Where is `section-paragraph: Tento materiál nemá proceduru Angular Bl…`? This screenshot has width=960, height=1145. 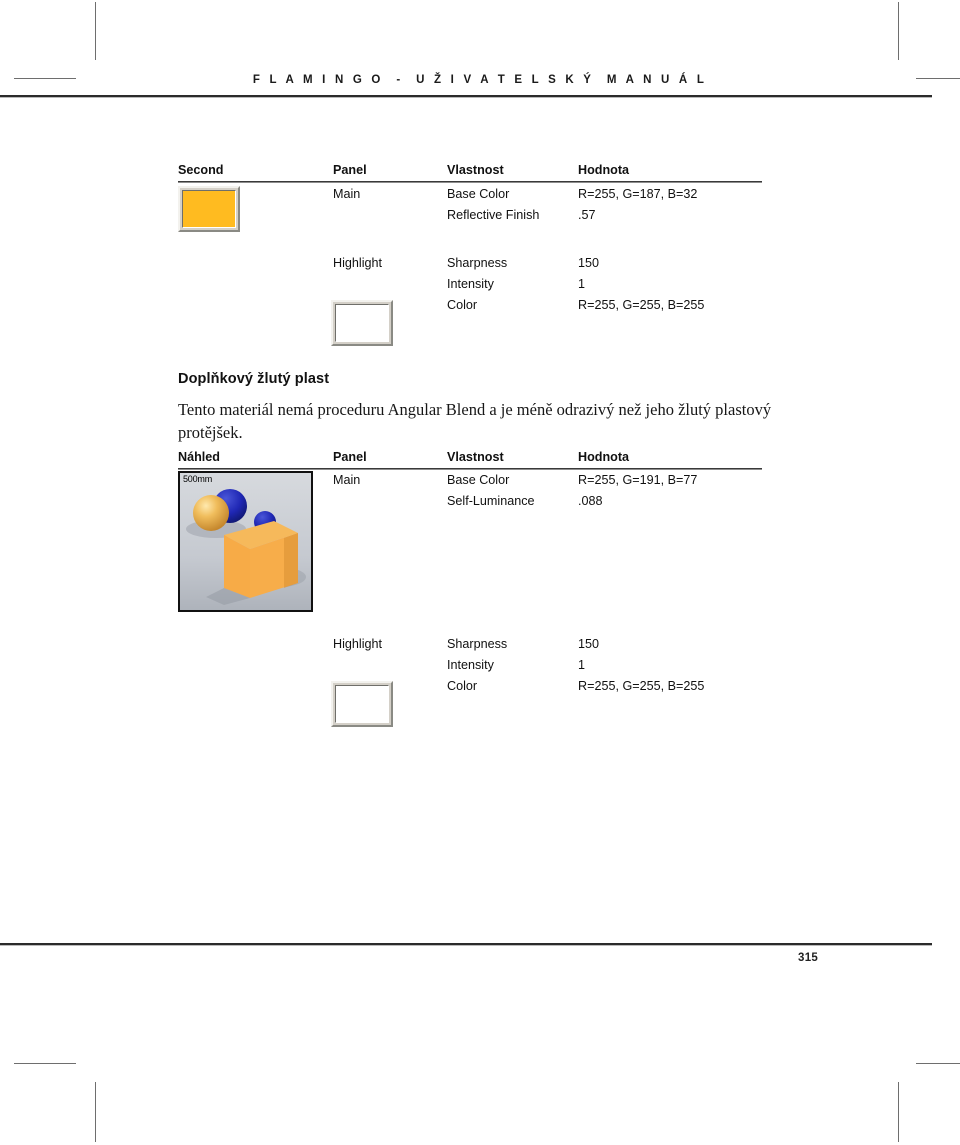
section-paragraph: Tento materiál nemá proceduru Angular Bl… is located at coordinates (475, 421).